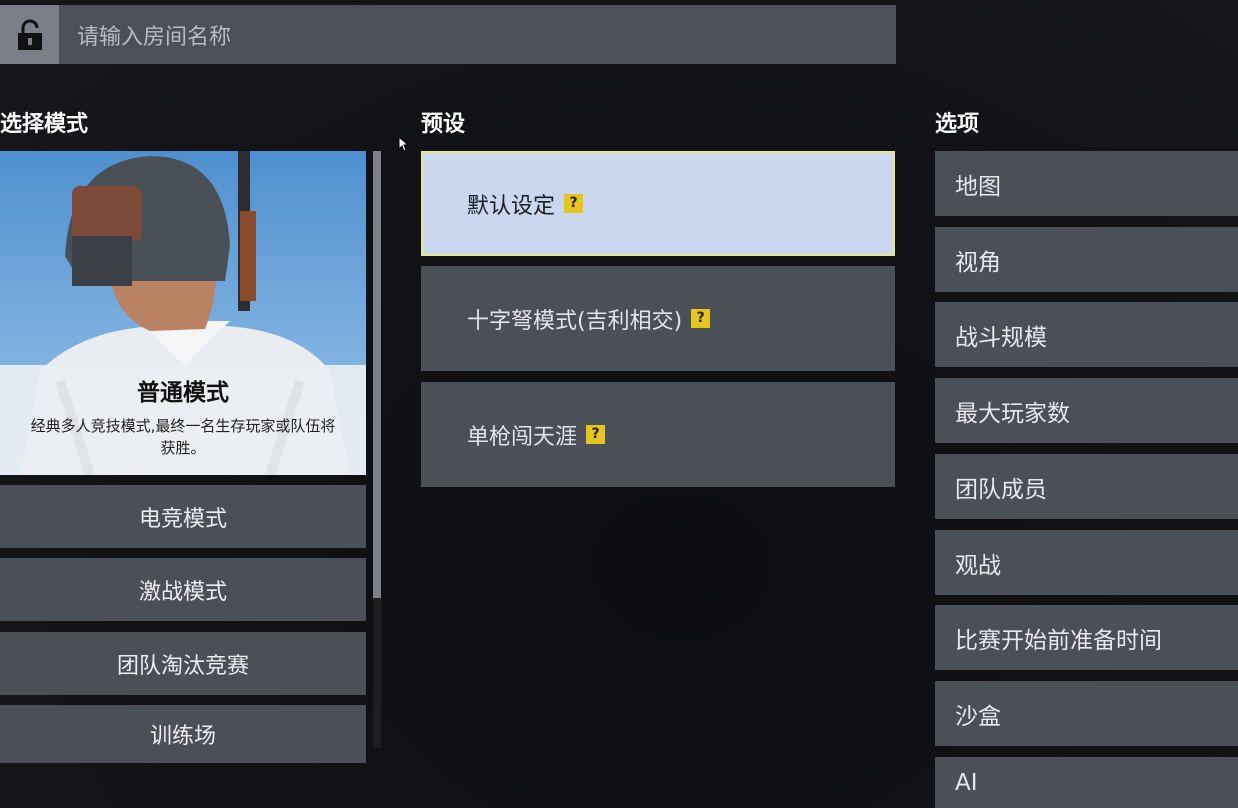 Image resolution: width=1238 pixels, height=808 pixels. What do you see at coordinates (1086, 410) in the screenshot?
I see `option-max-players: 最大玩家数` at bounding box center [1086, 410].